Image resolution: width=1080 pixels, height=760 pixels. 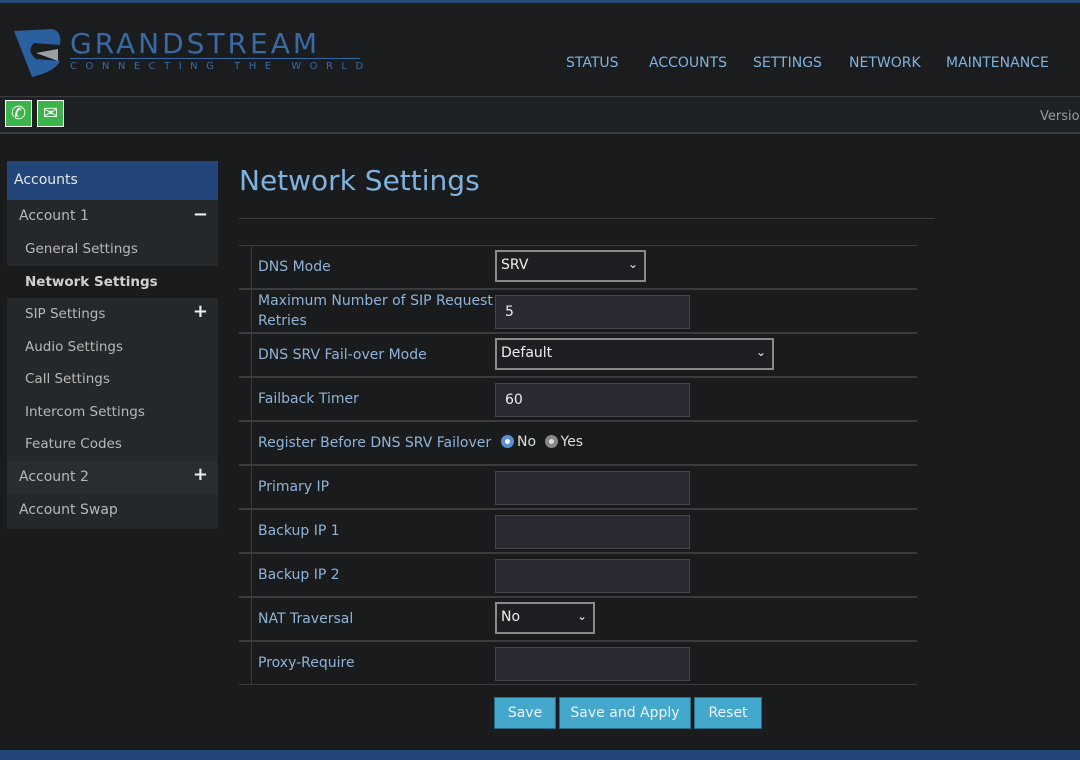 What do you see at coordinates (587, 218) in the screenshot?
I see `title-divider` at bounding box center [587, 218].